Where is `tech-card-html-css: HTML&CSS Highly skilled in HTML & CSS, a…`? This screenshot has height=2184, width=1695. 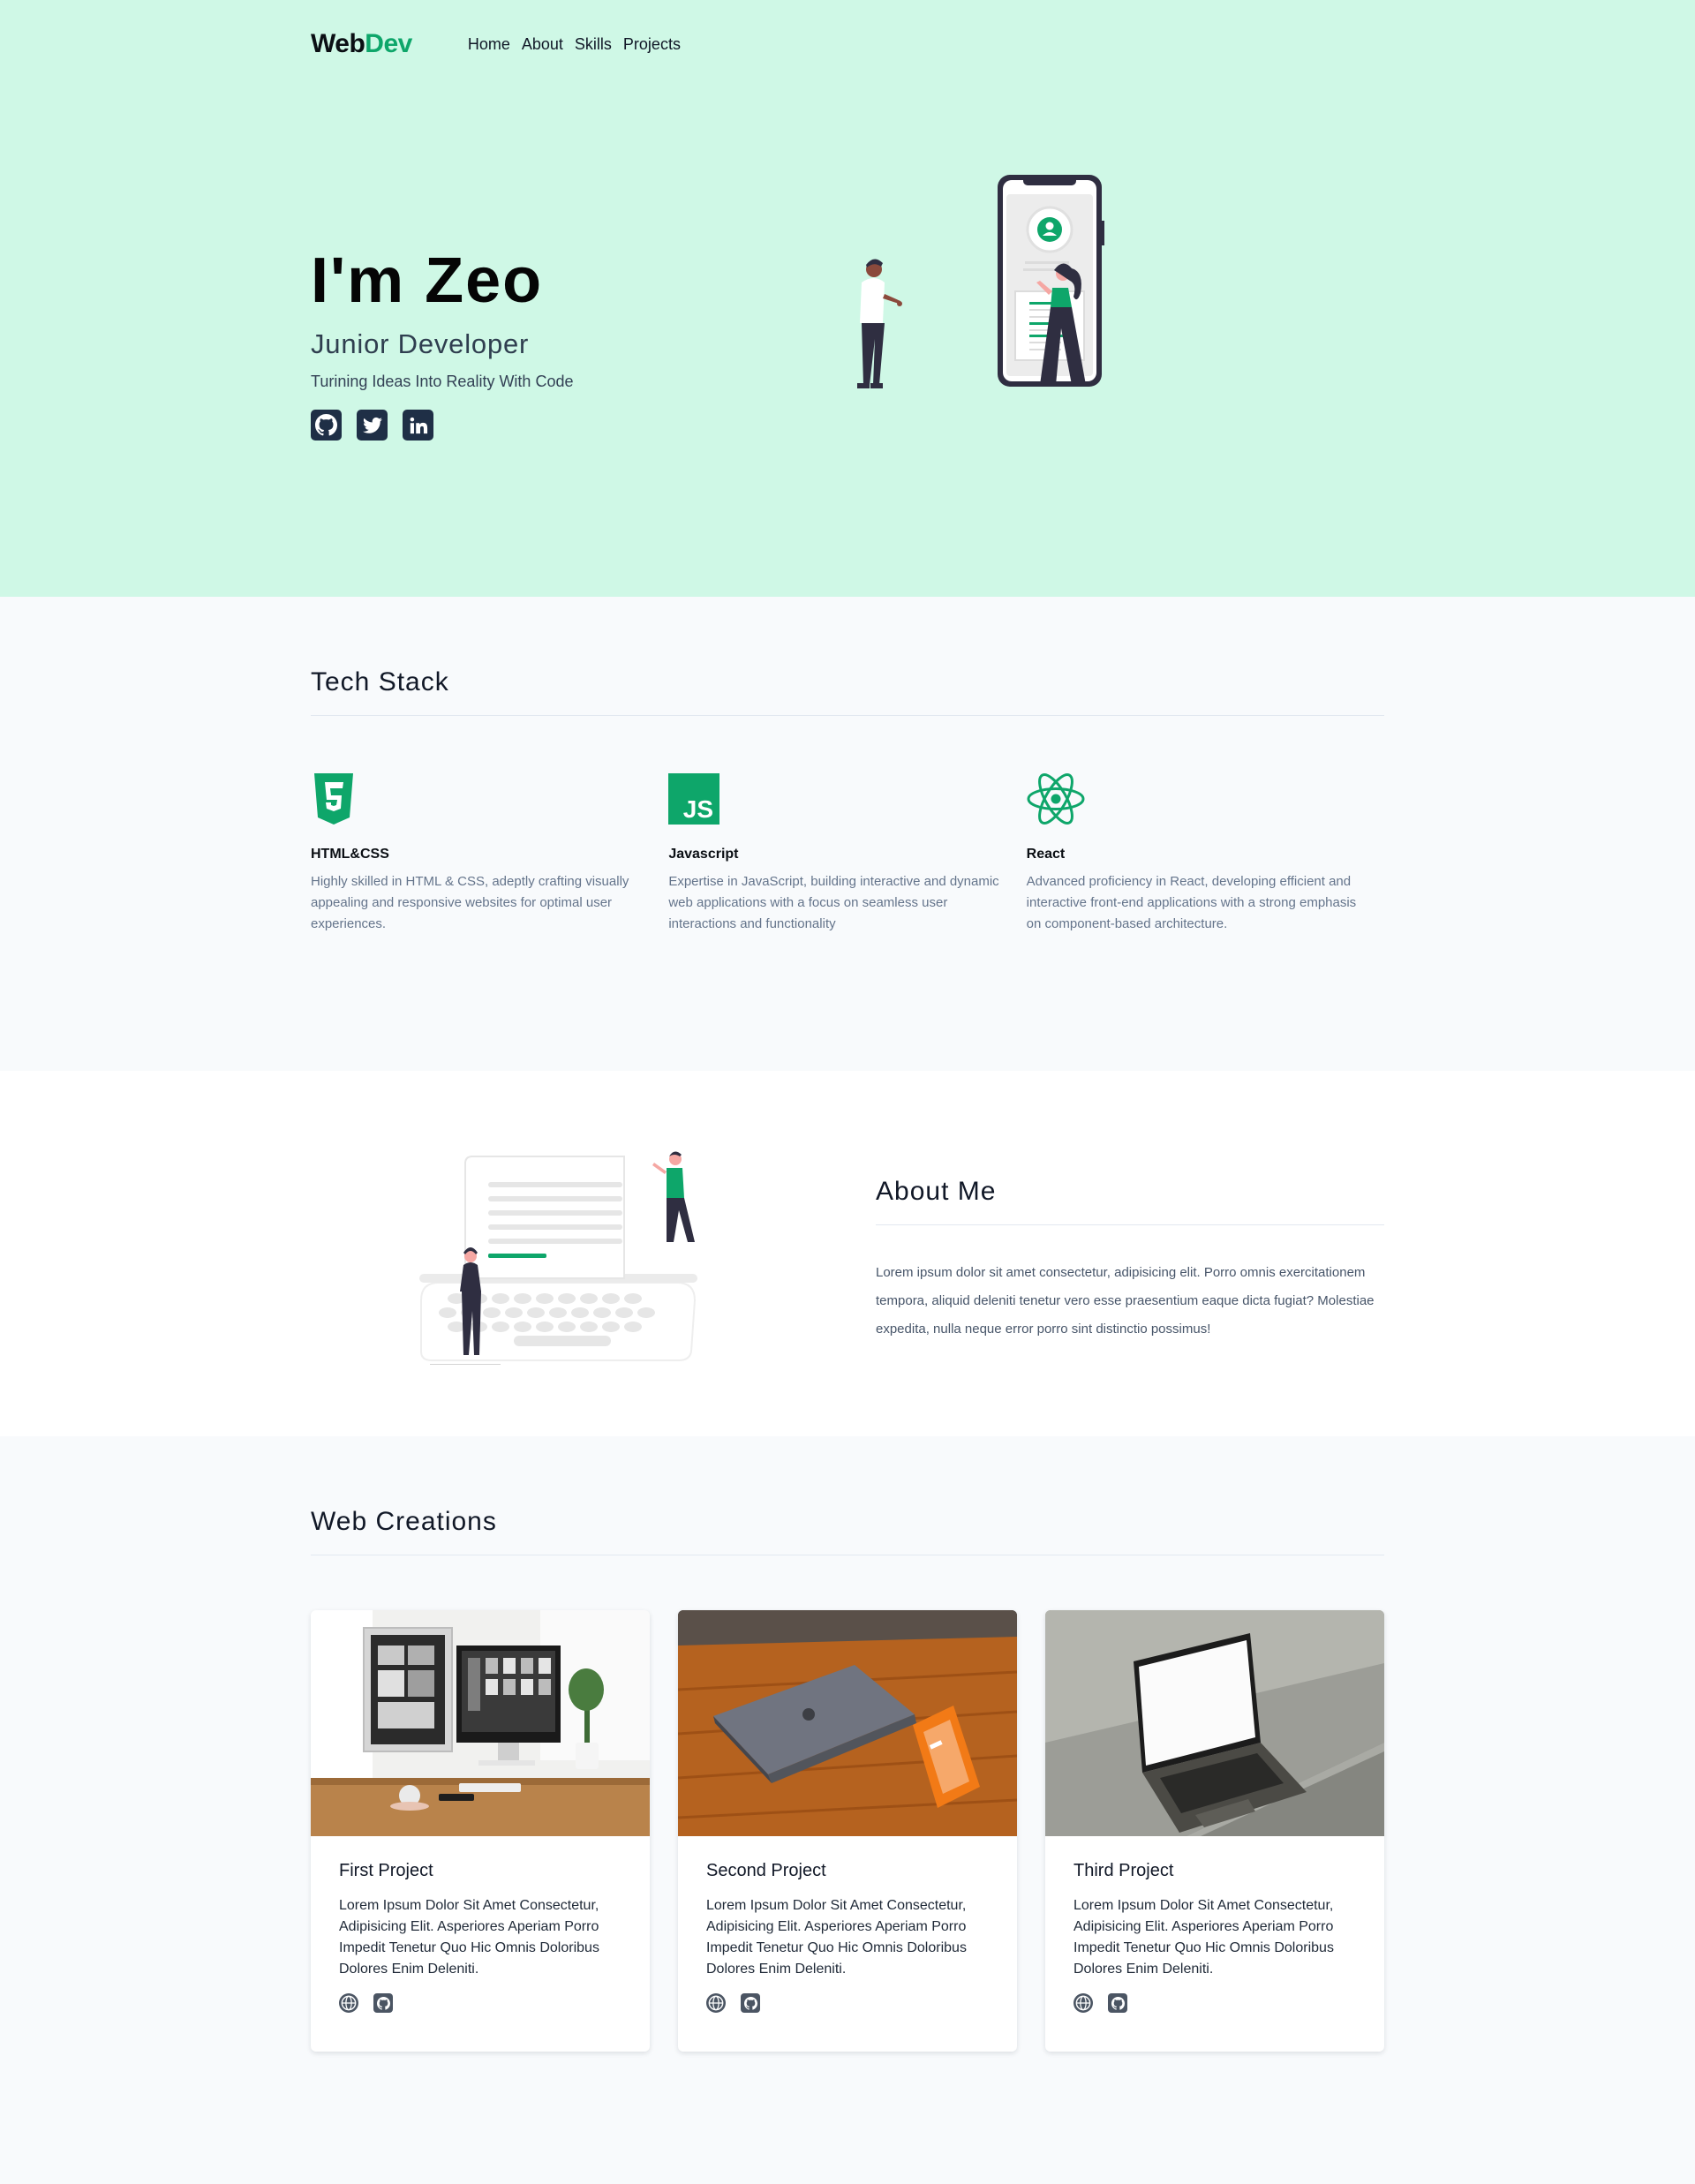 tech-card-html-css: HTML&CSS Highly skilled in HTML & CSS, a… is located at coordinates (489, 853).